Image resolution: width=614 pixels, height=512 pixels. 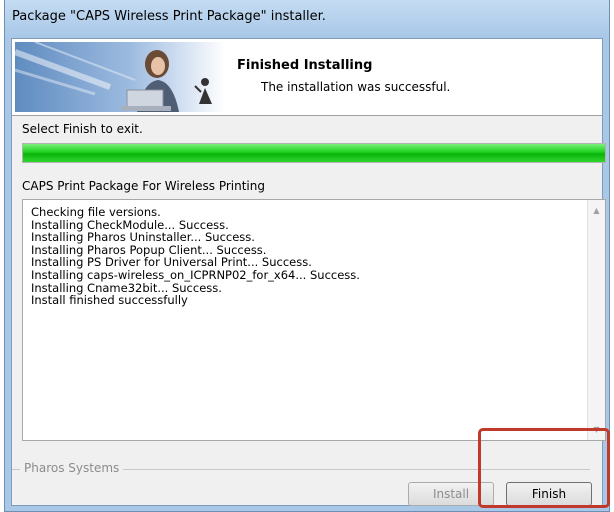 What do you see at coordinates (82, 129) in the screenshot?
I see `status-instruction: Select Finish to exit.` at bounding box center [82, 129].